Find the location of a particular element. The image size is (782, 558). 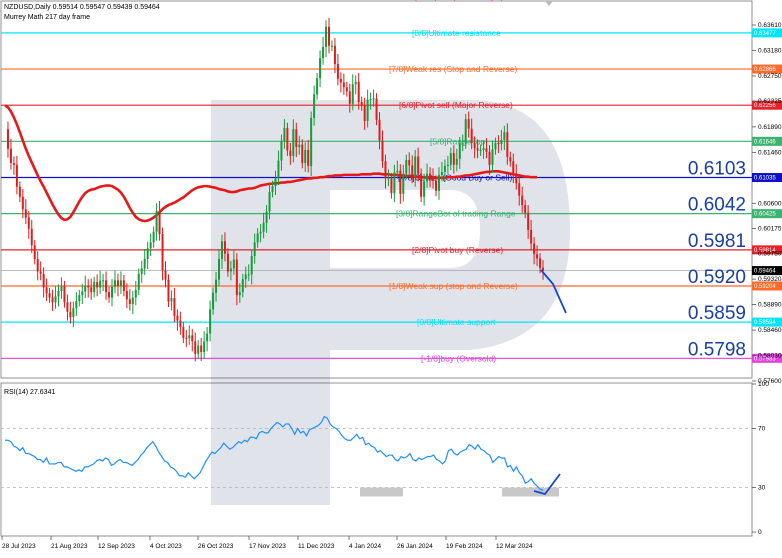

level-value-marker: 0.5859 is located at coordinates (717, 313).